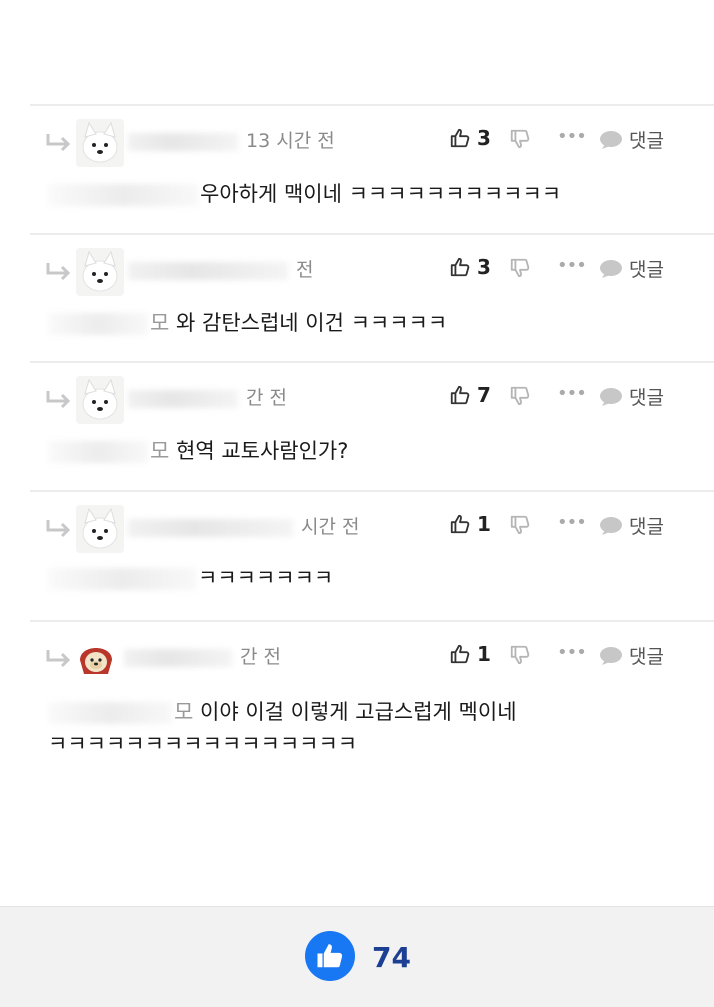 This screenshot has width=714, height=1007. I want to click on comment-actions: 7 ••• 댓글, so click(571, 398).